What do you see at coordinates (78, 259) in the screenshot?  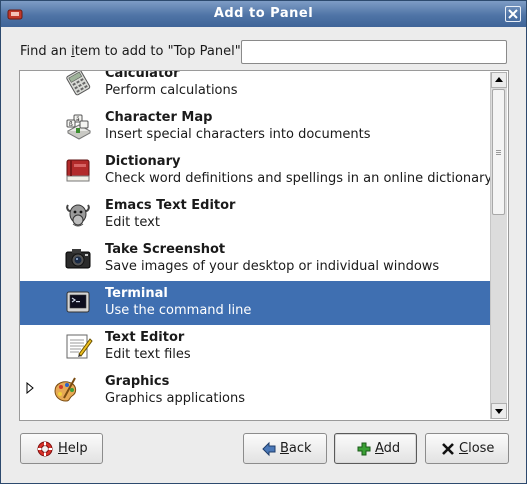 I see `camera-icon` at bounding box center [78, 259].